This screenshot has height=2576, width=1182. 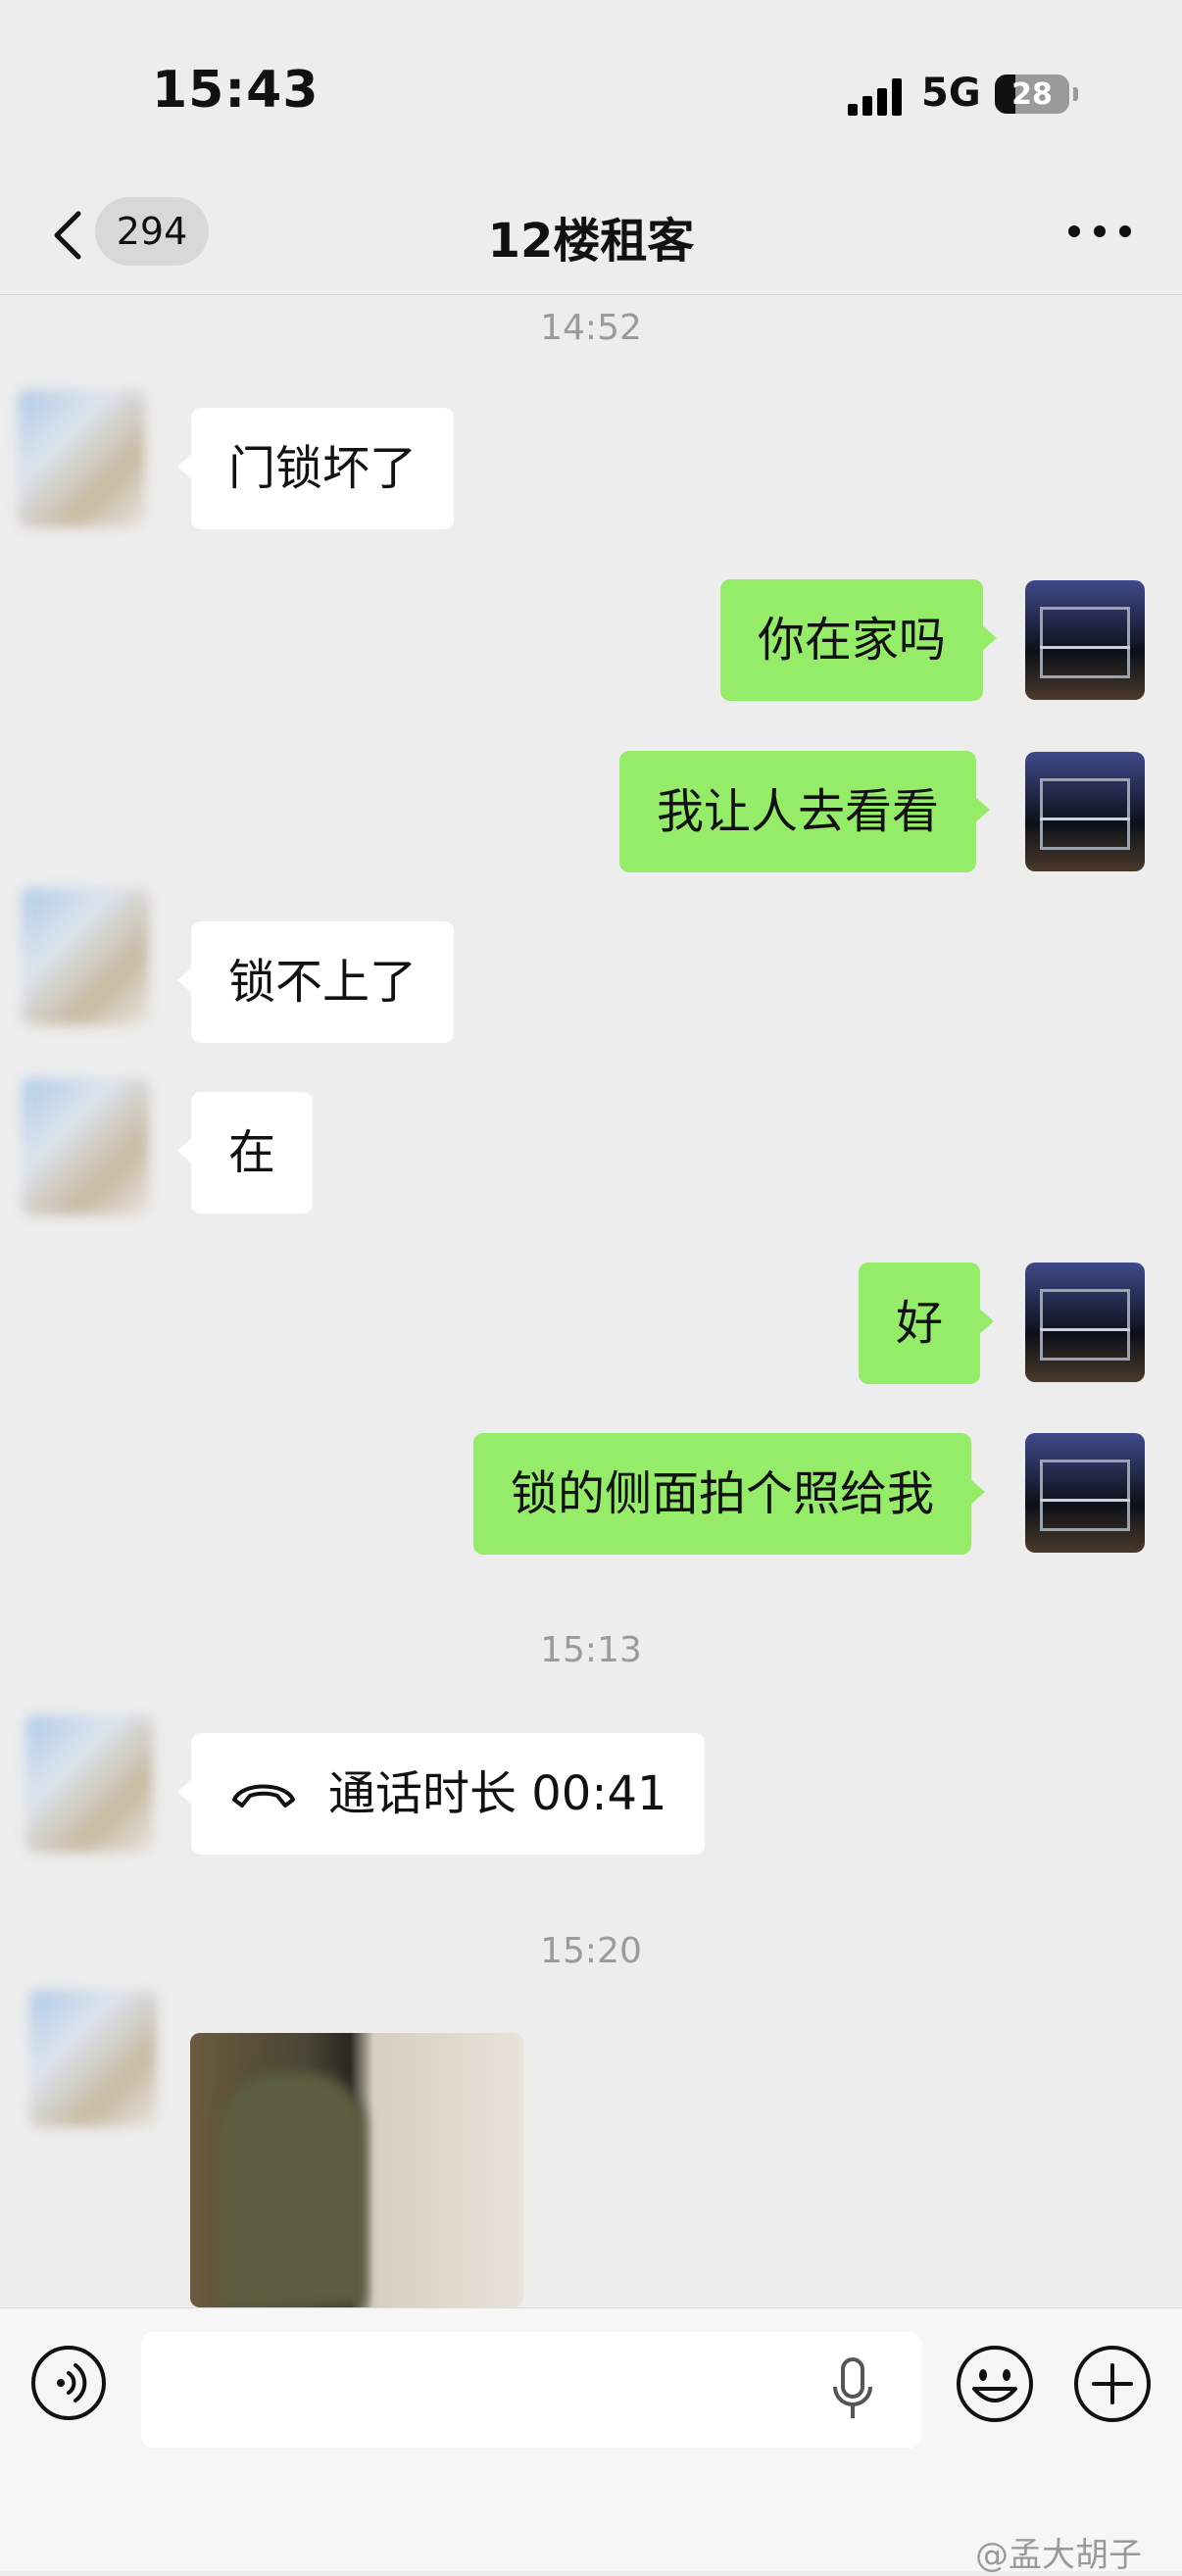 What do you see at coordinates (591, 328) in the screenshot?
I see `message-timestamp: 14:52` at bounding box center [591, 328].